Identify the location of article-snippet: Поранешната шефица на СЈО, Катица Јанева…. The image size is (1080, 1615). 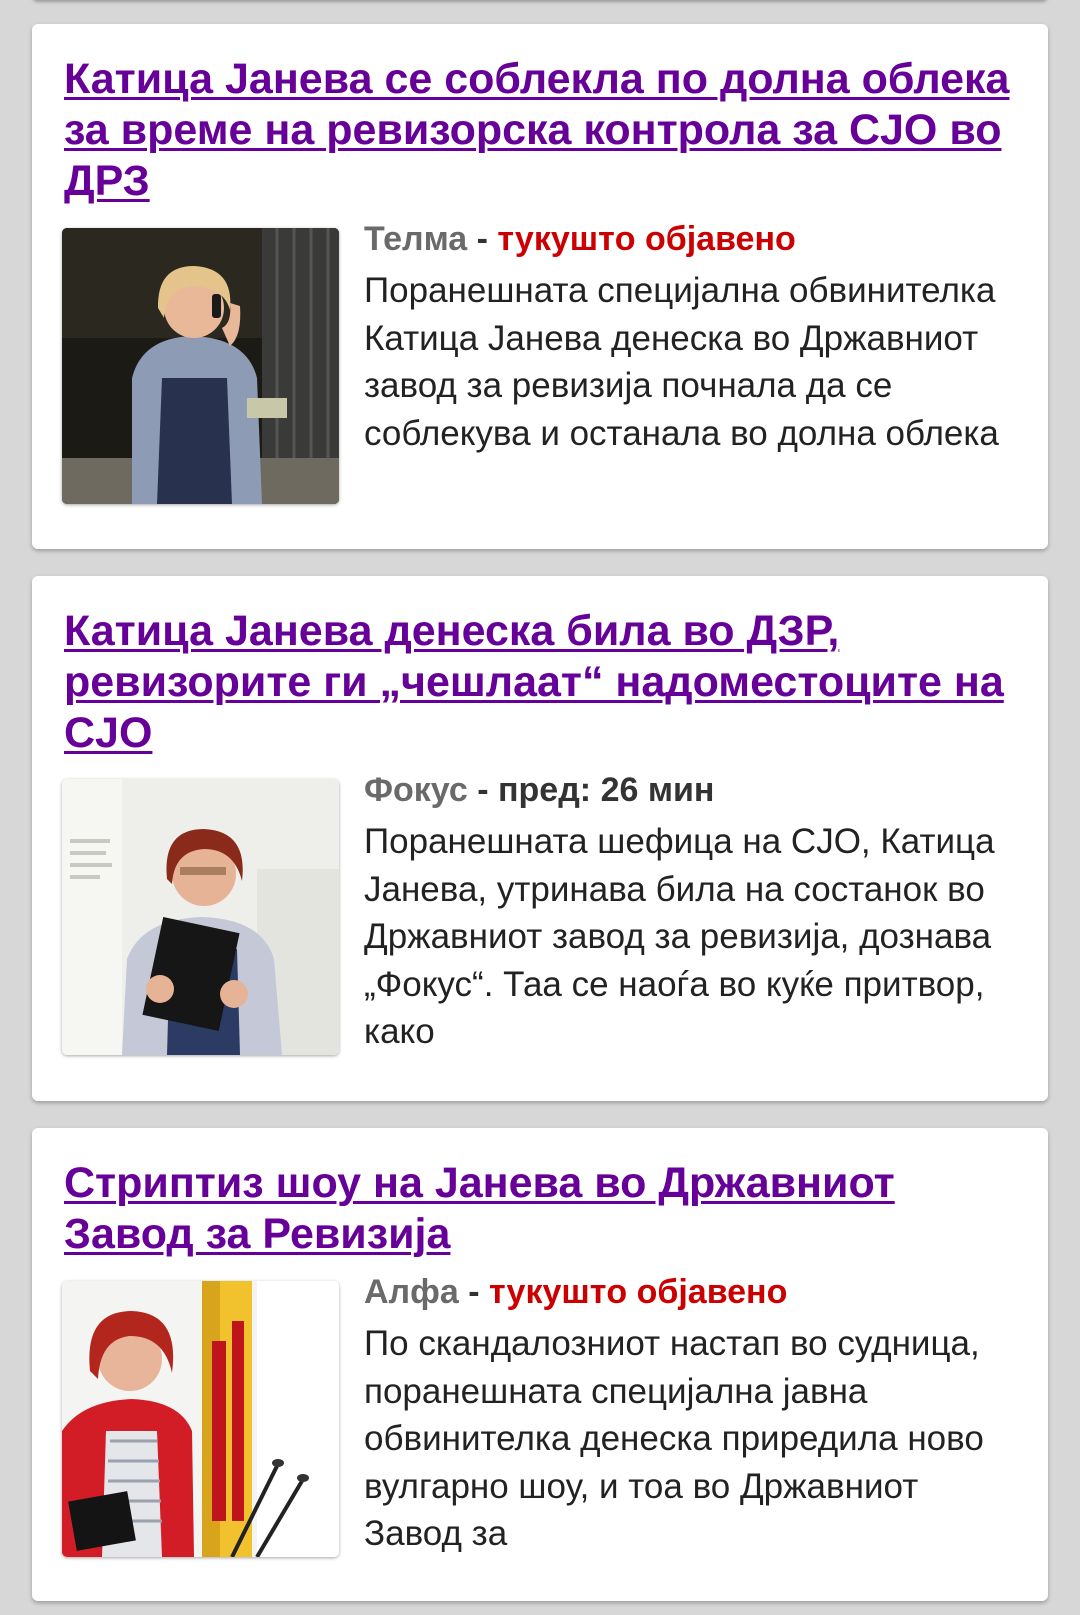
(679, 936).